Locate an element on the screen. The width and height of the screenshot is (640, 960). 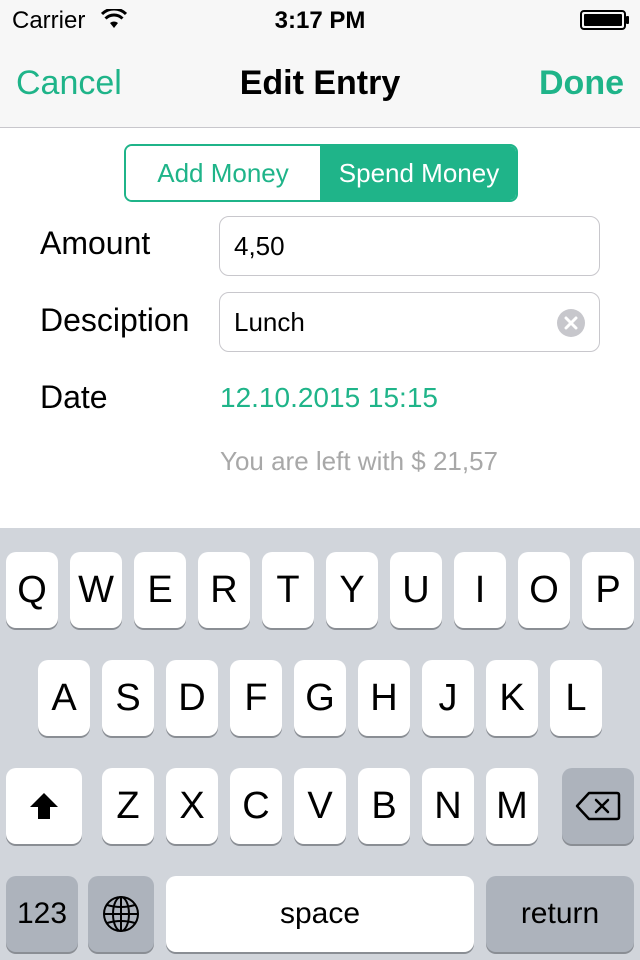
key-m: M is located at coordinates (512, 806).